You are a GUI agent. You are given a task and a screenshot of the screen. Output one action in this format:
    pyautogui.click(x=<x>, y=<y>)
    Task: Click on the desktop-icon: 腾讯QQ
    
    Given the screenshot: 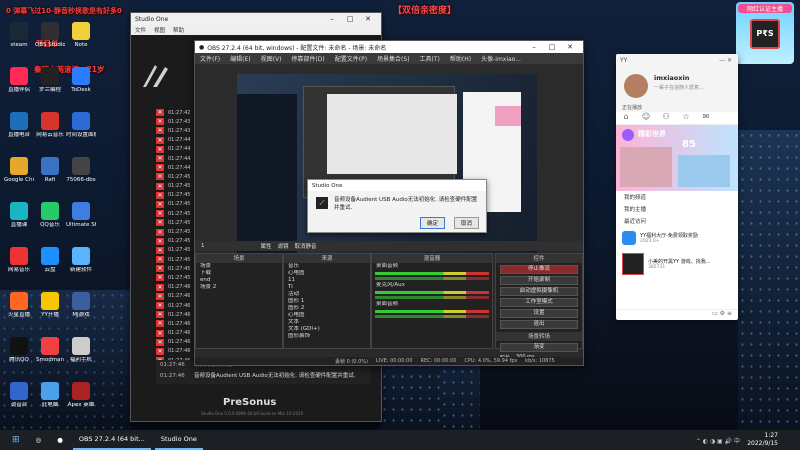 What is the action you would take?
    pyautogui.click(x=19, y=350)
    